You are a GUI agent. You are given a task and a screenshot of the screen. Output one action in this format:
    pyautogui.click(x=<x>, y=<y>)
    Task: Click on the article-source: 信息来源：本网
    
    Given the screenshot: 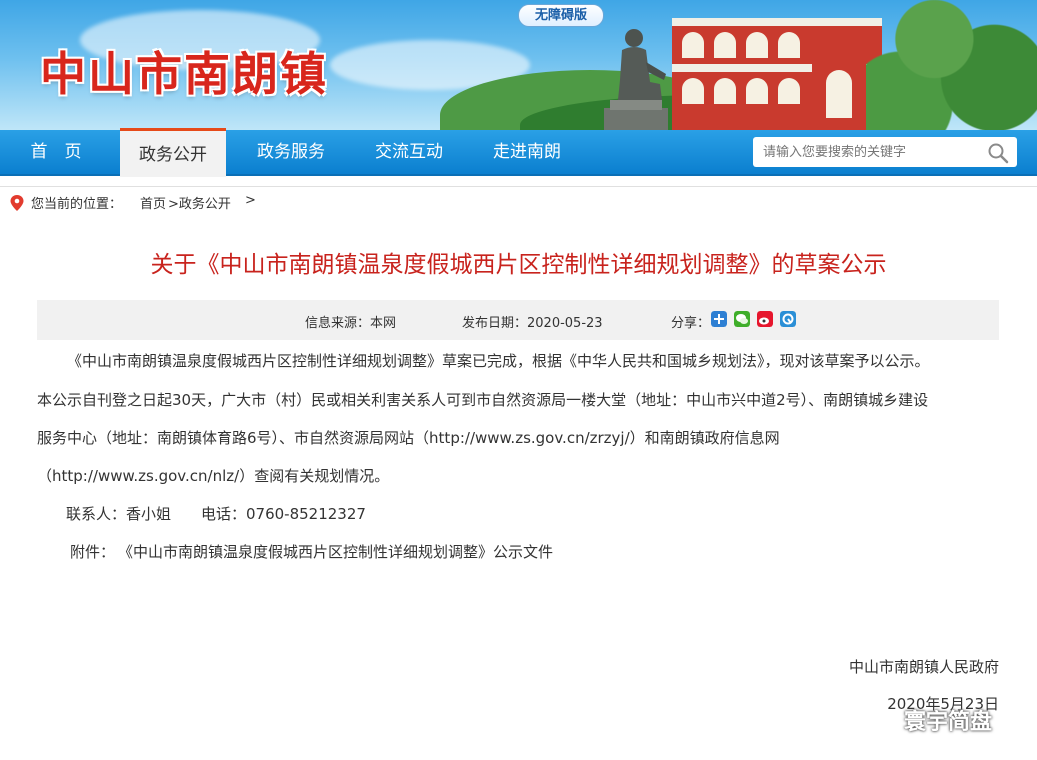 What is the action you would take?
    pyautogui.click(x=351, y=323)
    